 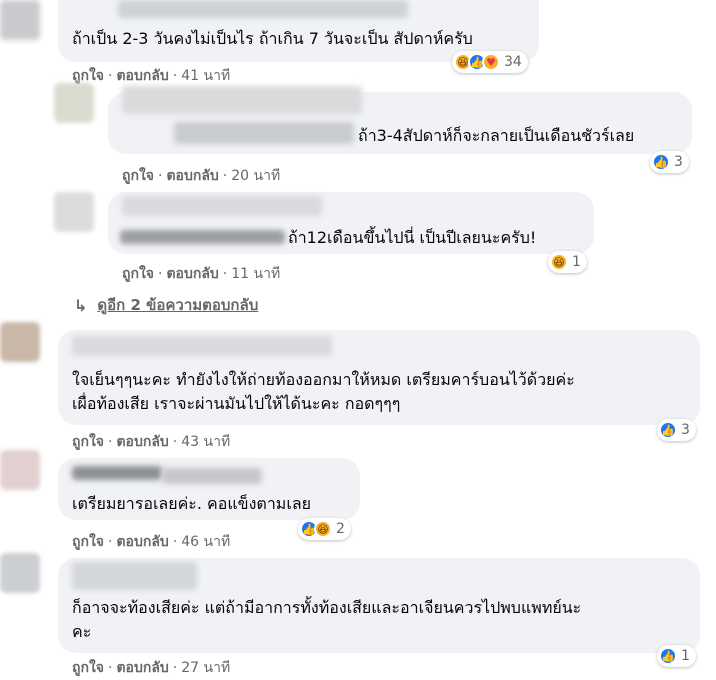 I want to click on care-icon: ♥, so click(x=491, y=62).